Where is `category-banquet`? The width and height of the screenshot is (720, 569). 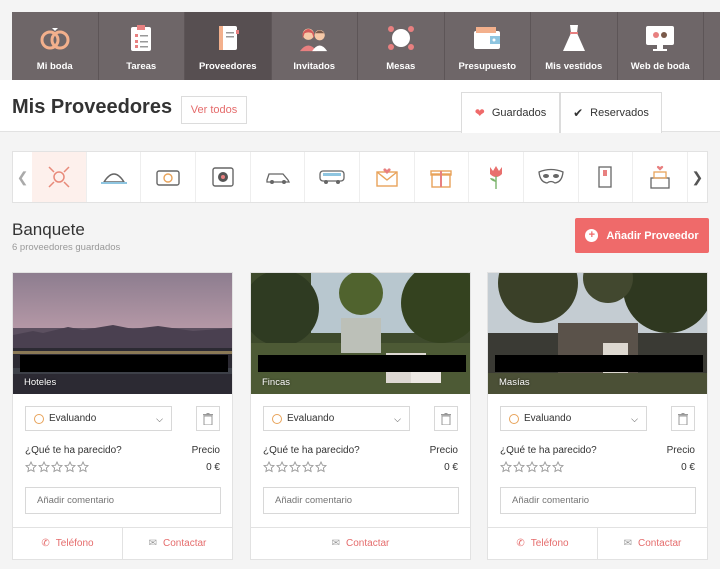 category-banquet is located at coordinates (59, 177).